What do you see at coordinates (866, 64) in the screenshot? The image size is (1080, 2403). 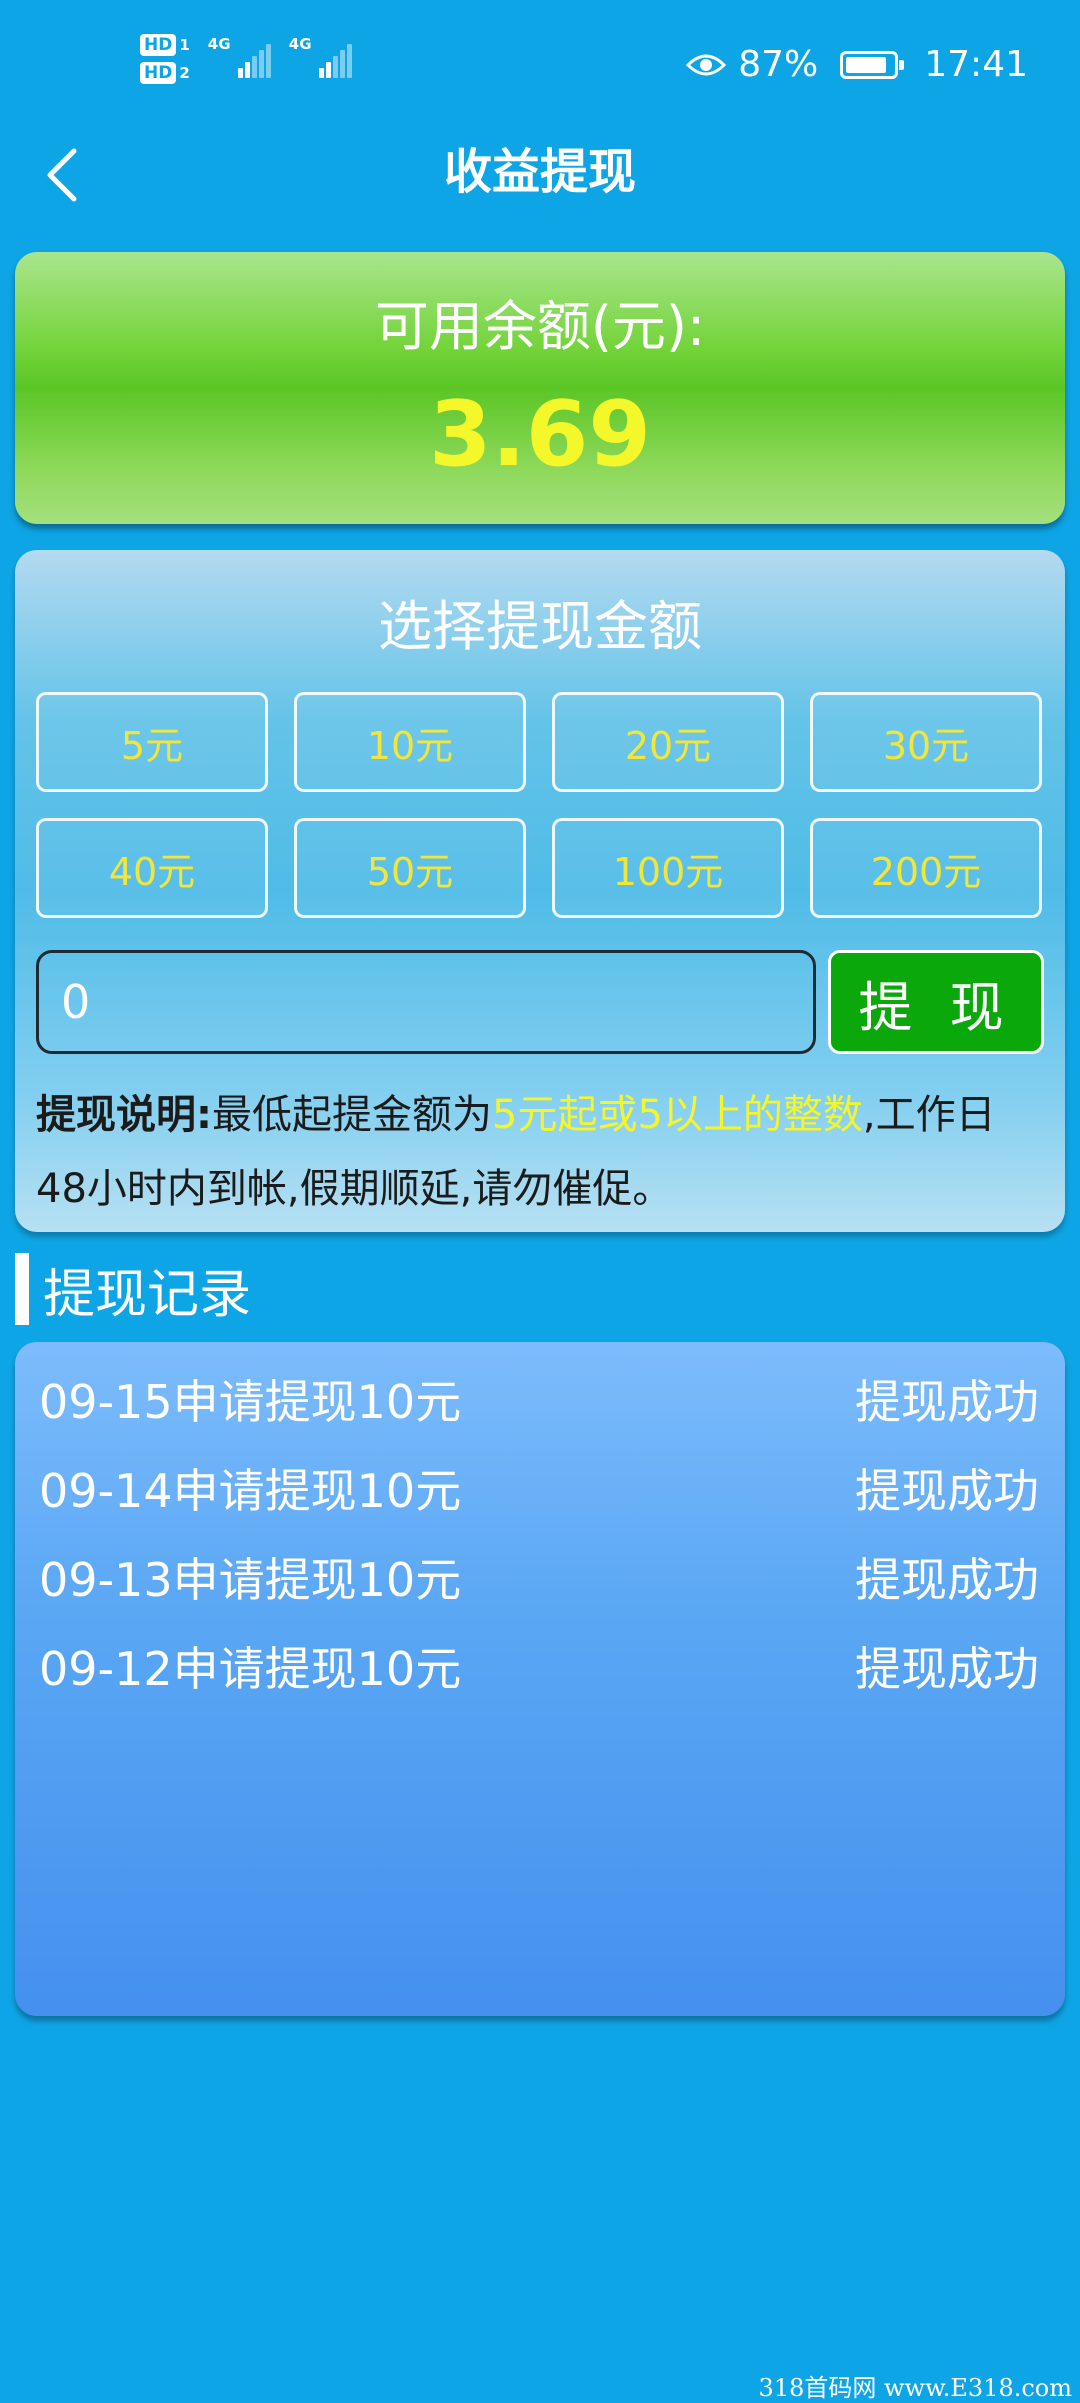 I see `battery-fill` at bounding box center [866, 64].